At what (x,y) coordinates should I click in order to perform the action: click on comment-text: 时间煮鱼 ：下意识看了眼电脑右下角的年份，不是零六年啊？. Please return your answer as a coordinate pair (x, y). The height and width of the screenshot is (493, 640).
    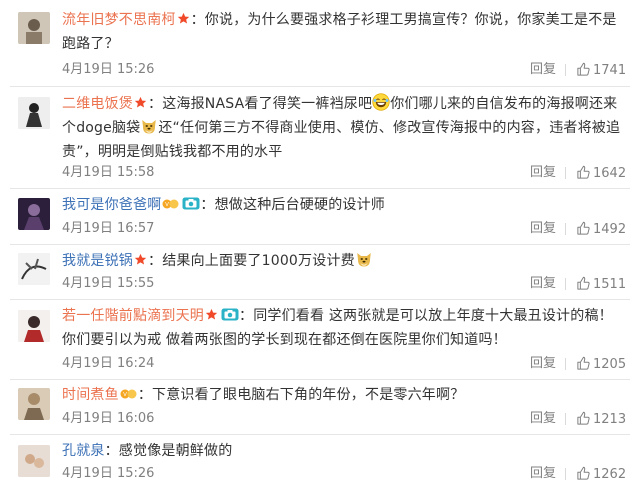
    Looking at the image, I should click on (342, 395).